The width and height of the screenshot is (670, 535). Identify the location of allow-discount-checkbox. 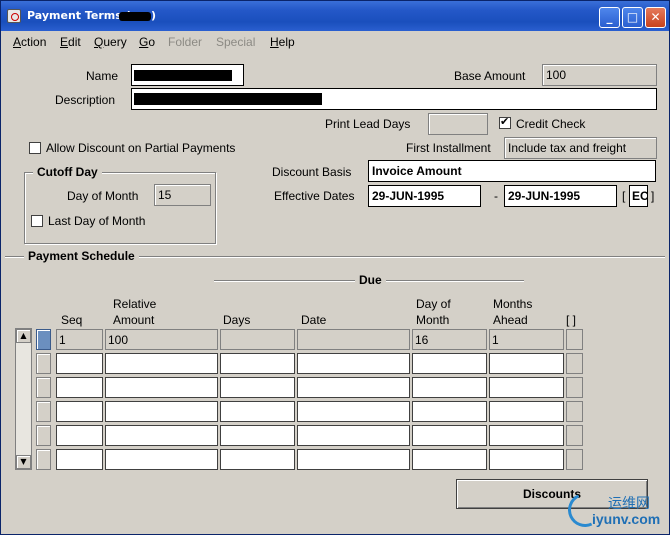
(35, 148).